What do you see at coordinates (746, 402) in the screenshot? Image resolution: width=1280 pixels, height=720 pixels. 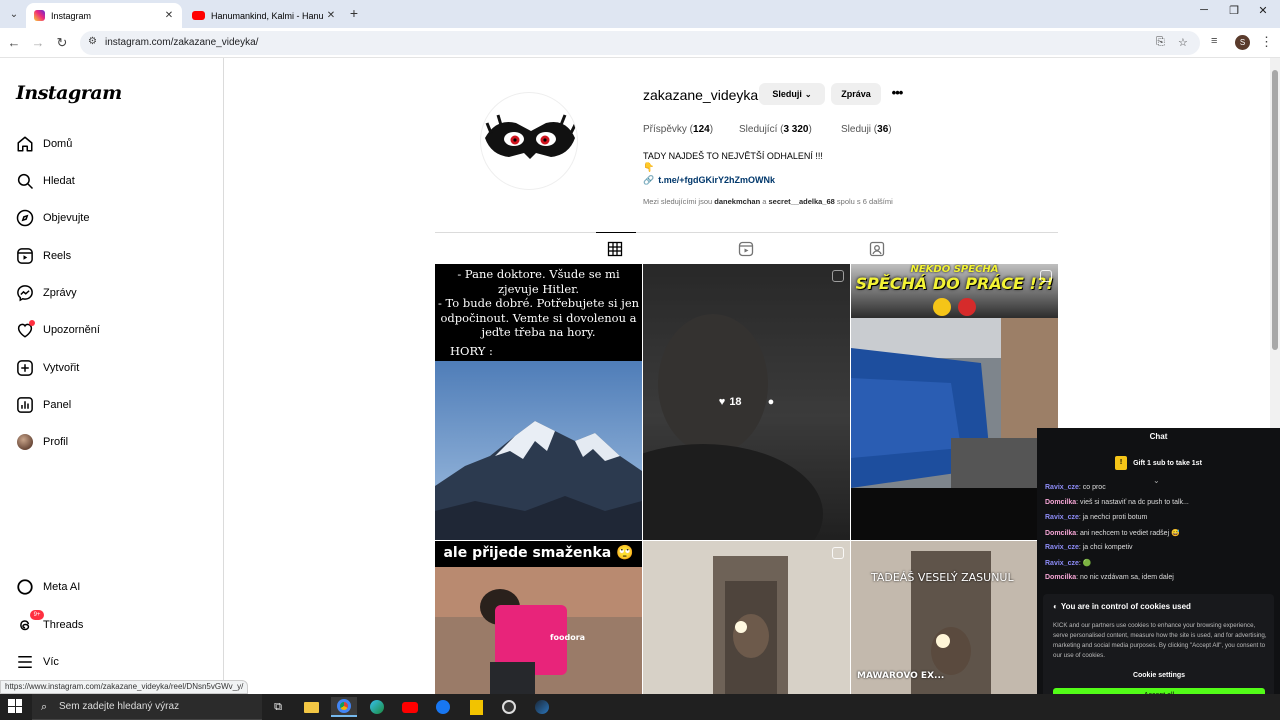 I see `post-2: ♥ 18 ●` at bounding box center [746, 402].